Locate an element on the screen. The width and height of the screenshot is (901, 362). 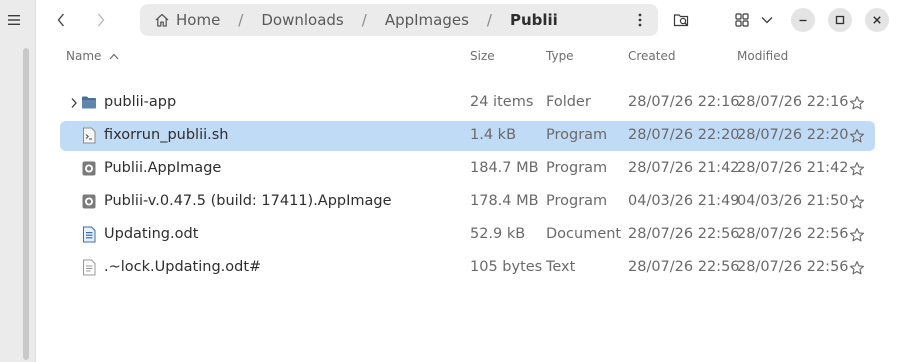
sidebar-menu-button is located at coordinates (14, 20).